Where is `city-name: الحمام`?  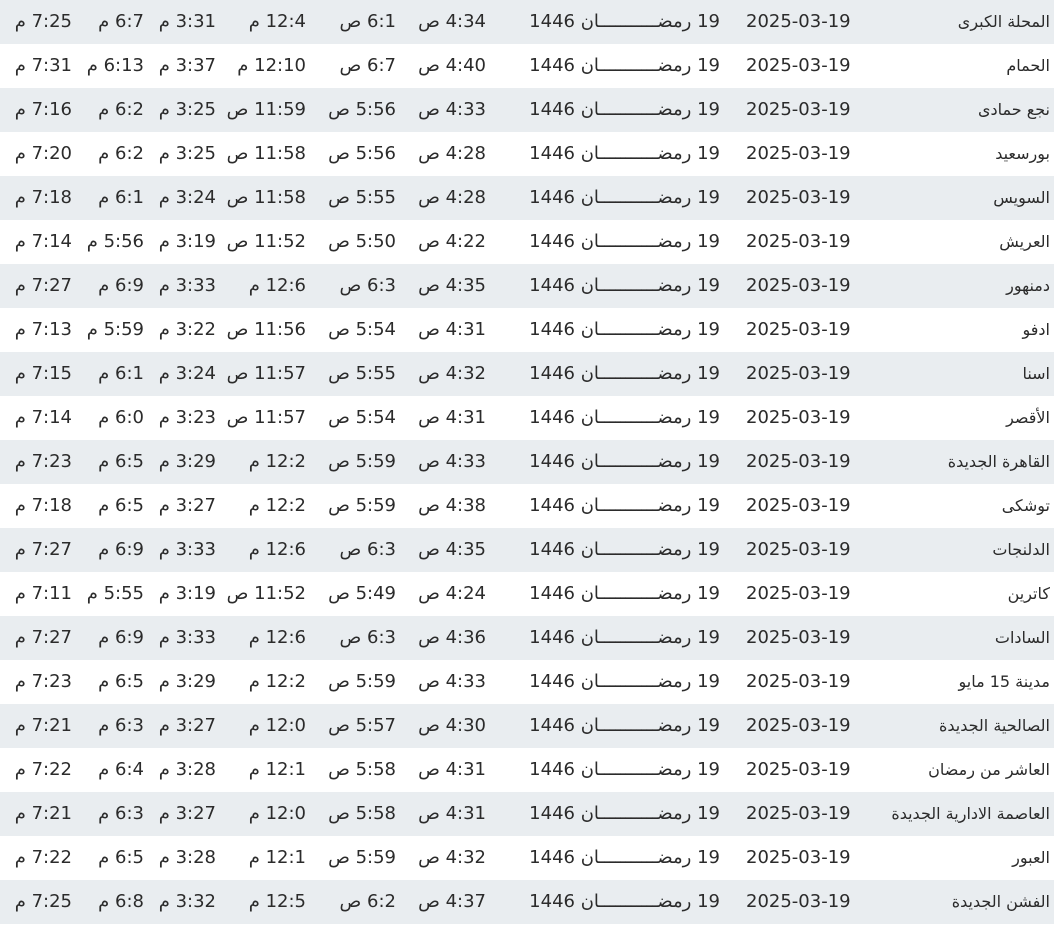 city-name: الحمام is located at coordinates (1028, 65).